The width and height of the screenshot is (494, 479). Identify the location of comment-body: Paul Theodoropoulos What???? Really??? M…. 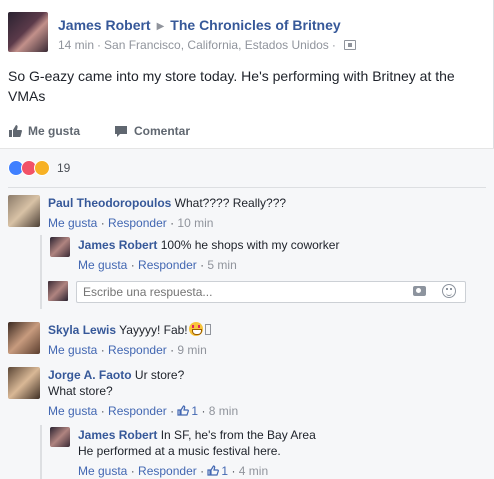
(258, 213).